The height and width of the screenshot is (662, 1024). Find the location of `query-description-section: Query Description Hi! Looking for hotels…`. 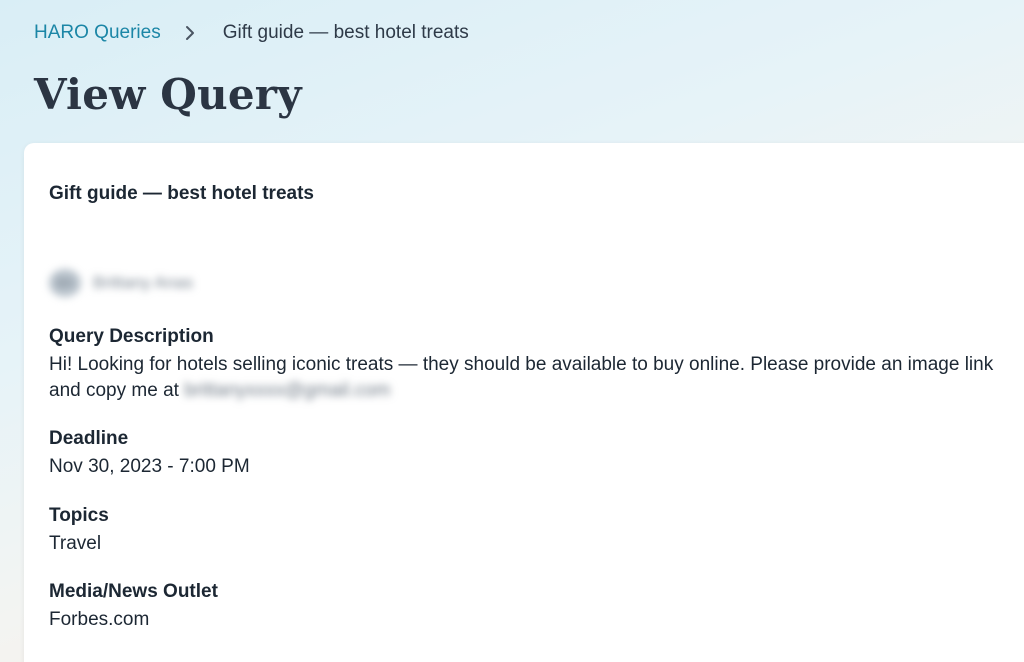

query-description-section: Query Description Hi! Looking for hotels… is located at coordinates (524, 365).